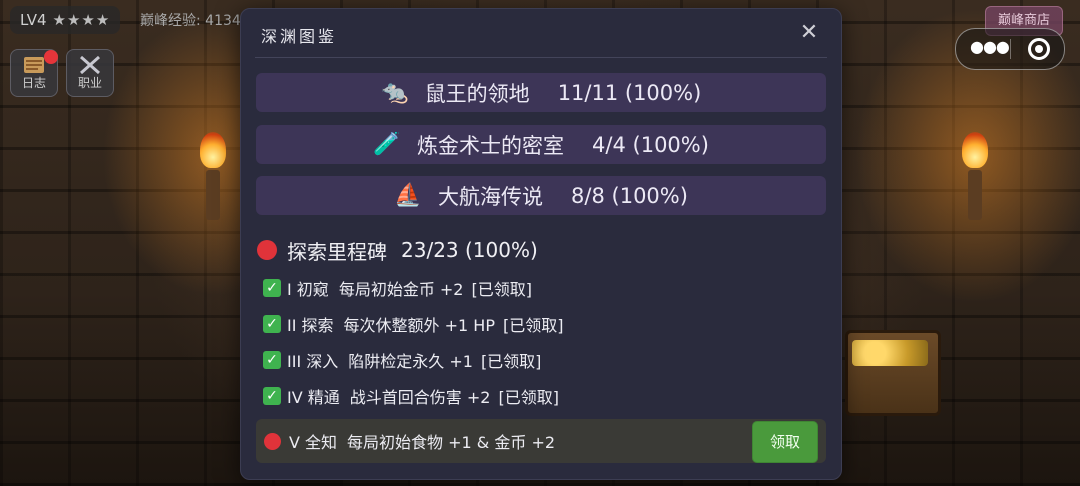 This screenshot has width=1080, height=486. Describe the element at coordinates (299, 36) in the screenshot. I see `modal-title: 深渊图鉴` at that location.